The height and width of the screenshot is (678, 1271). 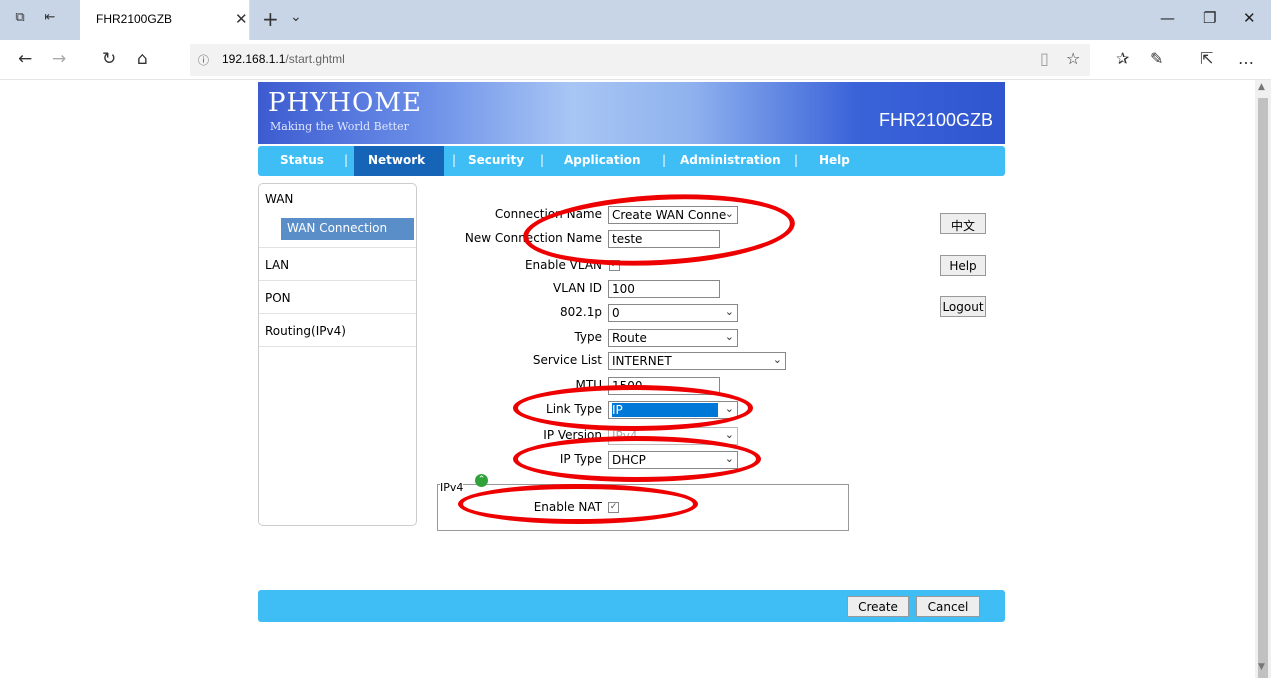 I want to click on scroll-up-icon: ▲, so click(x=1261, y=87).